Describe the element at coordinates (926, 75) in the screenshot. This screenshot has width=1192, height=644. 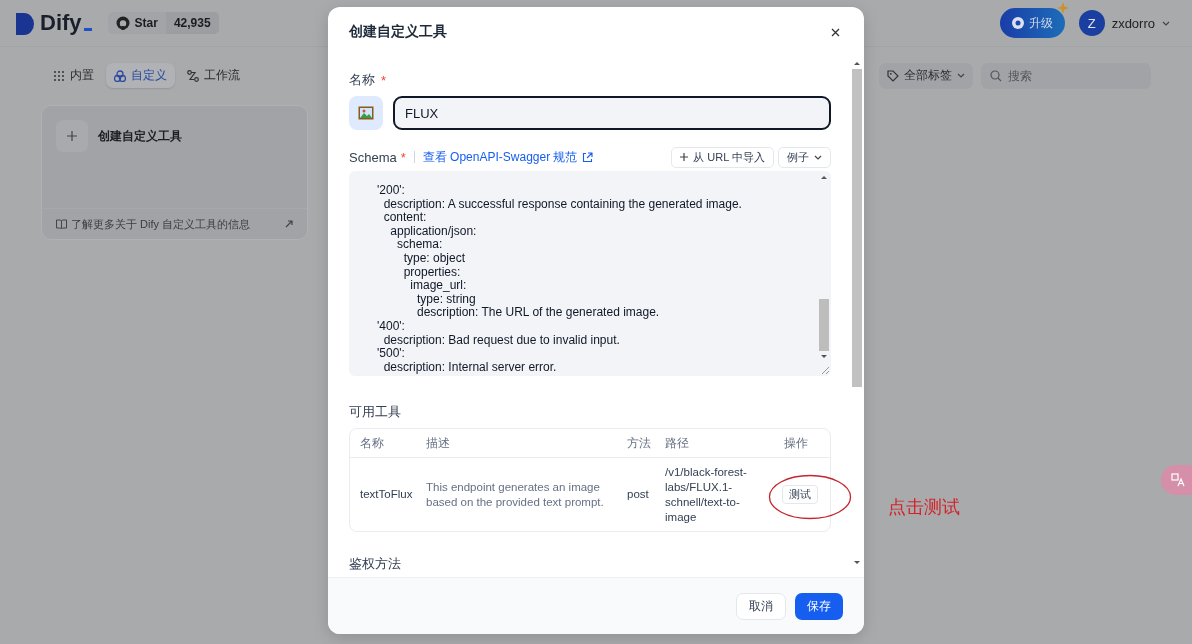
I see `tag-filter: 全部标签` at that location.